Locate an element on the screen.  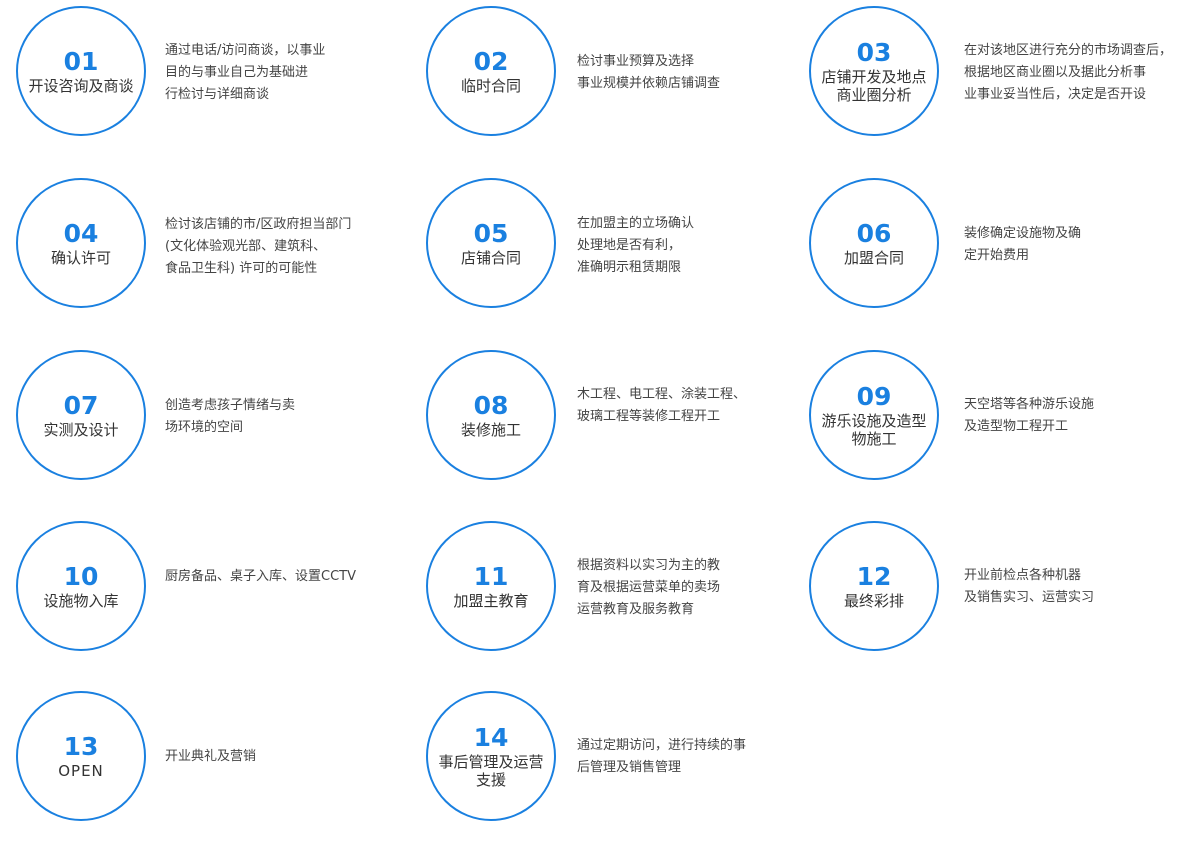
step-number: 09 is located at coordinates (874, 396).